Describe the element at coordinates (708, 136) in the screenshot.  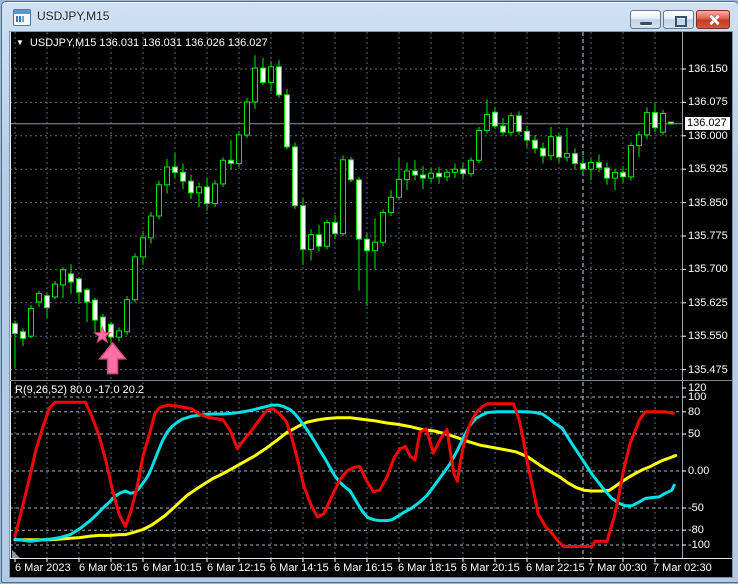
I see `price-axis-label: 136.000` at that location.